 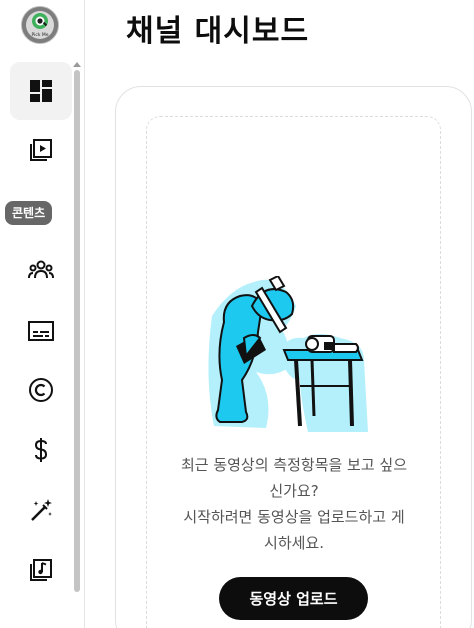 I want to click on empty-state-line-4: 시하세요., so click(x=294, y=543).